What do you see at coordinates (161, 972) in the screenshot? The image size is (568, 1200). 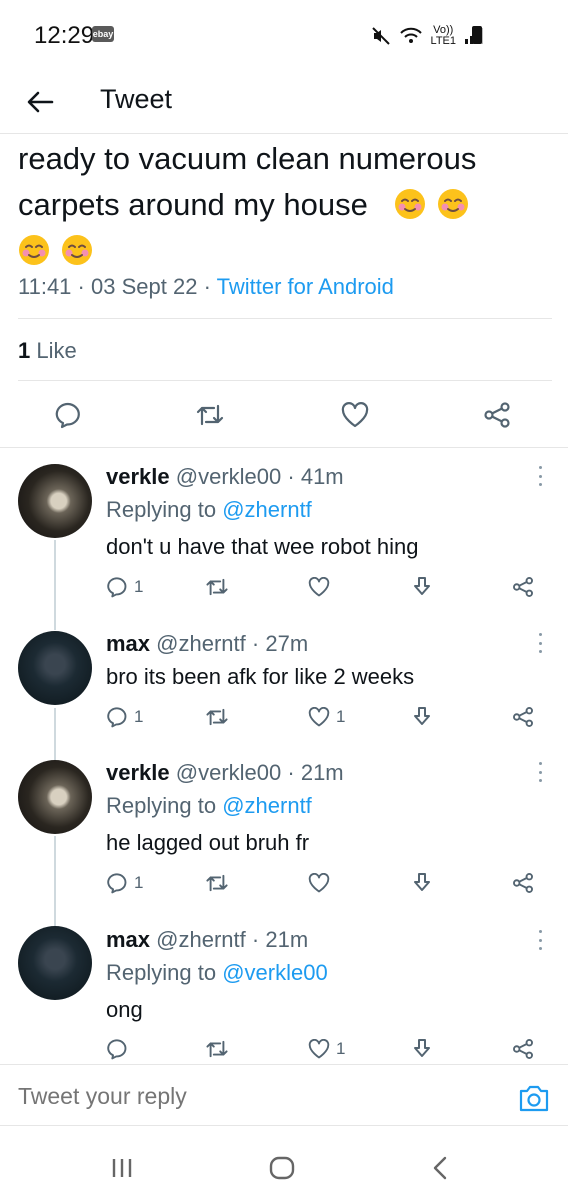 I see `replying-prefix: Replying to` at bounding box center [161, 972].